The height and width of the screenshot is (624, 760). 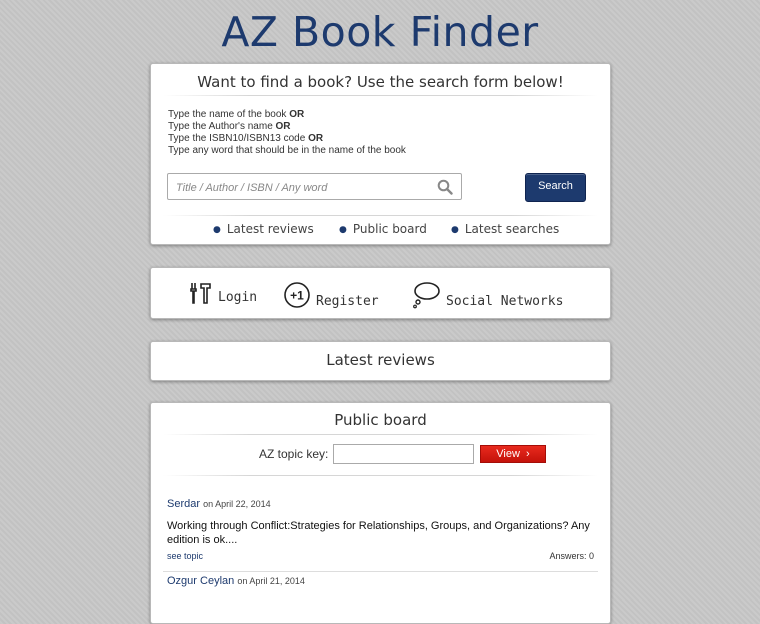 What do you see at coordinates (426, 295) in the screenshot?
I see `speech-bubble-icon` at bounding box center [426, 295].